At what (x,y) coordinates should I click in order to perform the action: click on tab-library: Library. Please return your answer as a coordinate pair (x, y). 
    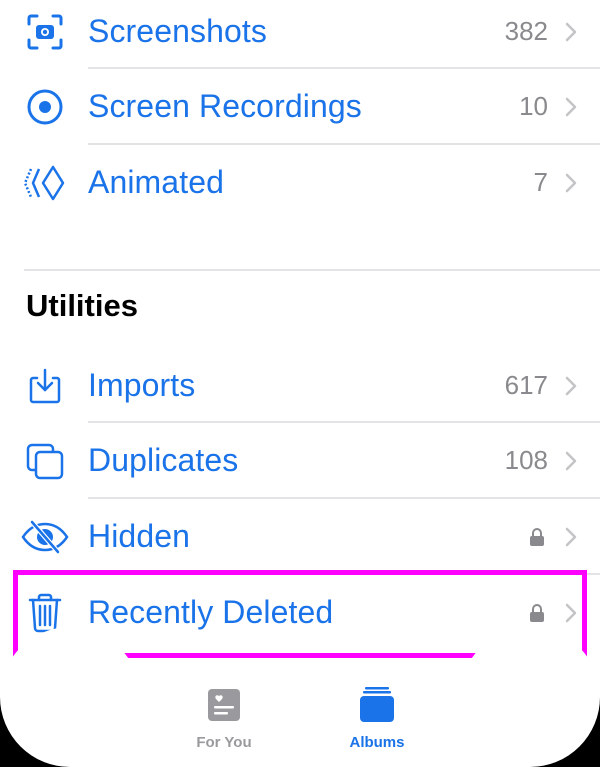
    Looking at the image, I should click on (73, 715).